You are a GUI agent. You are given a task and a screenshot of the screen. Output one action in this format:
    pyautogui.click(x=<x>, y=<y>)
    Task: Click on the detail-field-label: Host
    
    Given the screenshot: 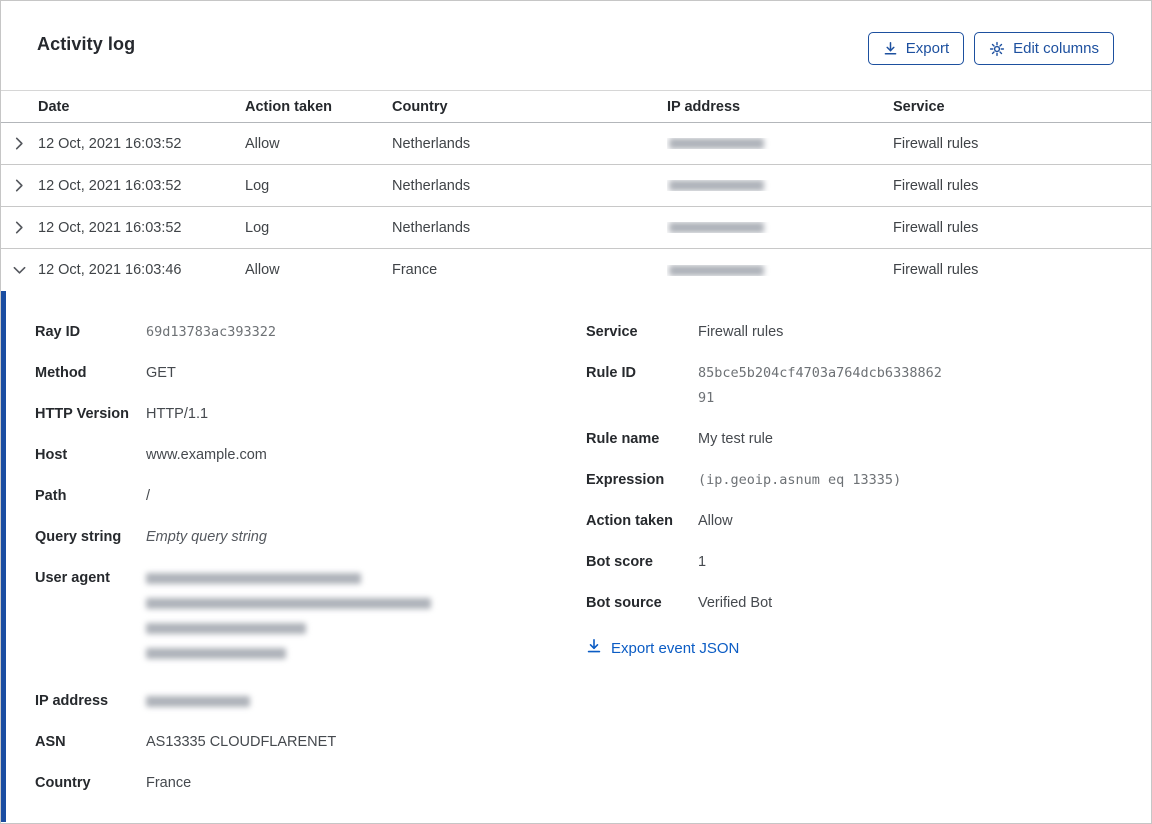 What is the action you would take?
    pyautogui.click(x=51, y=455)
    